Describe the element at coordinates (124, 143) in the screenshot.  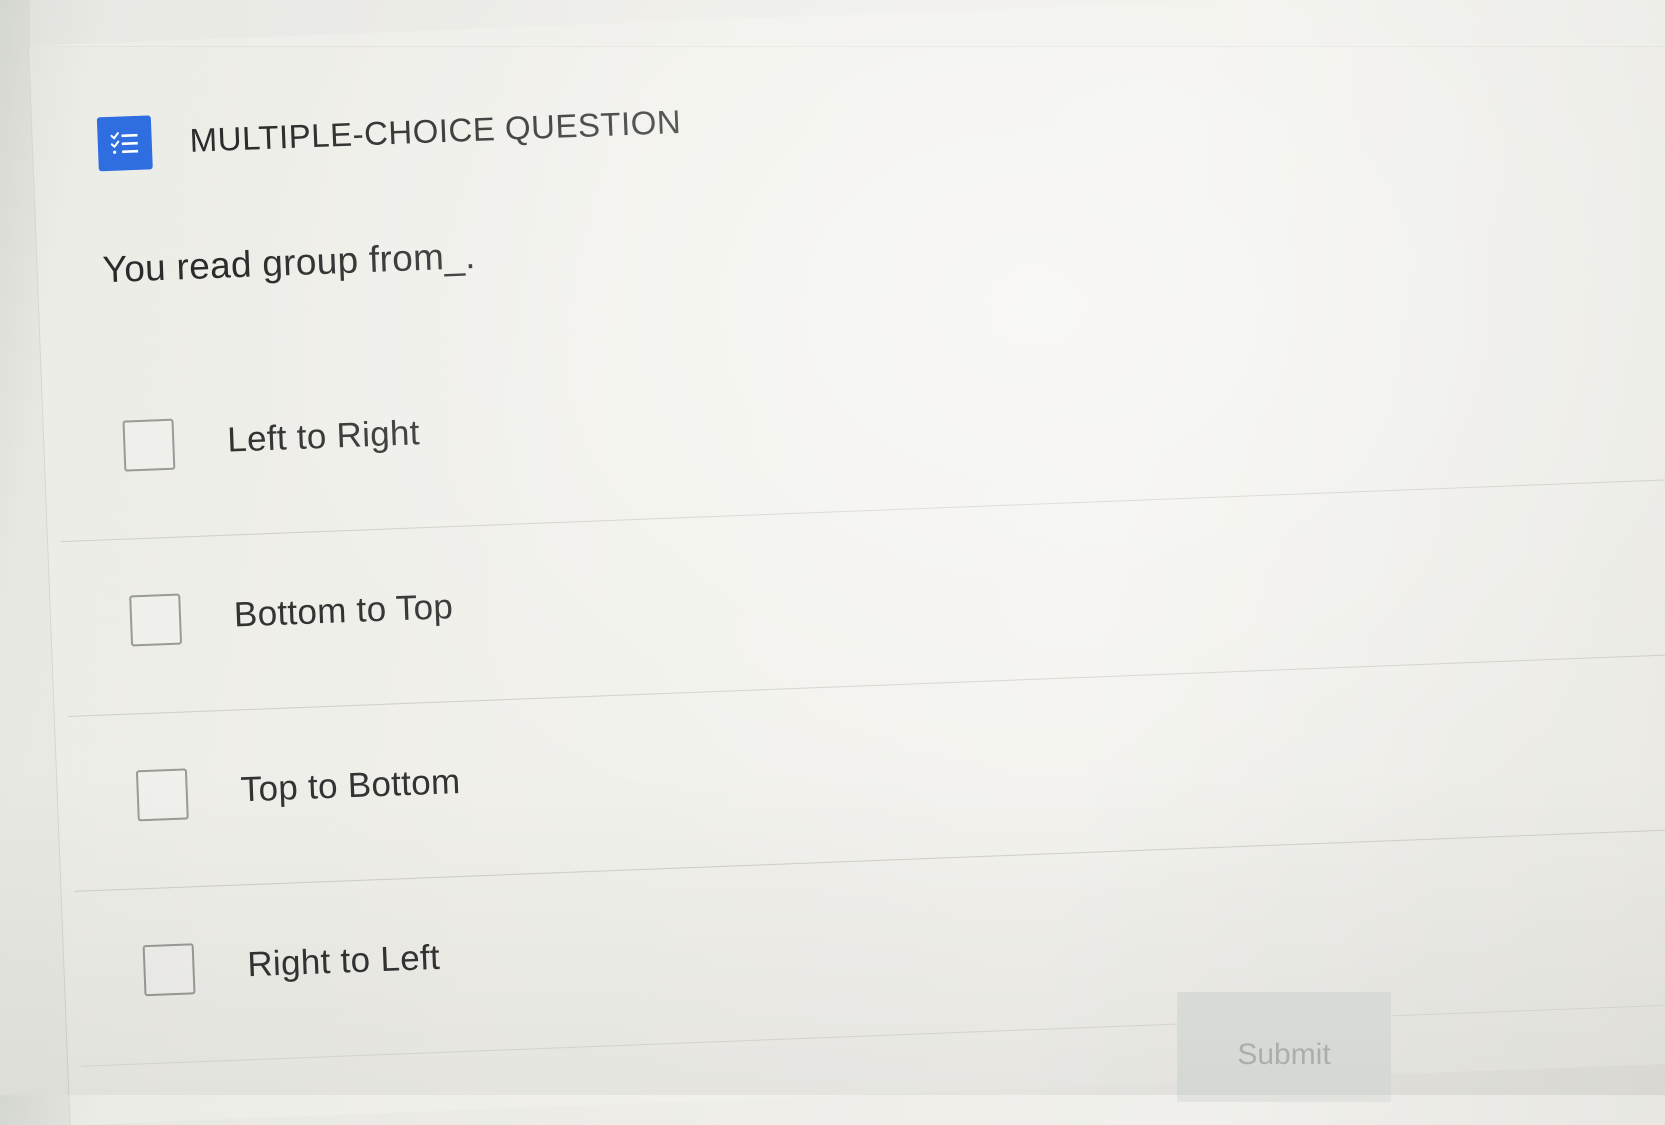
I see `checklist-icon` at that location.